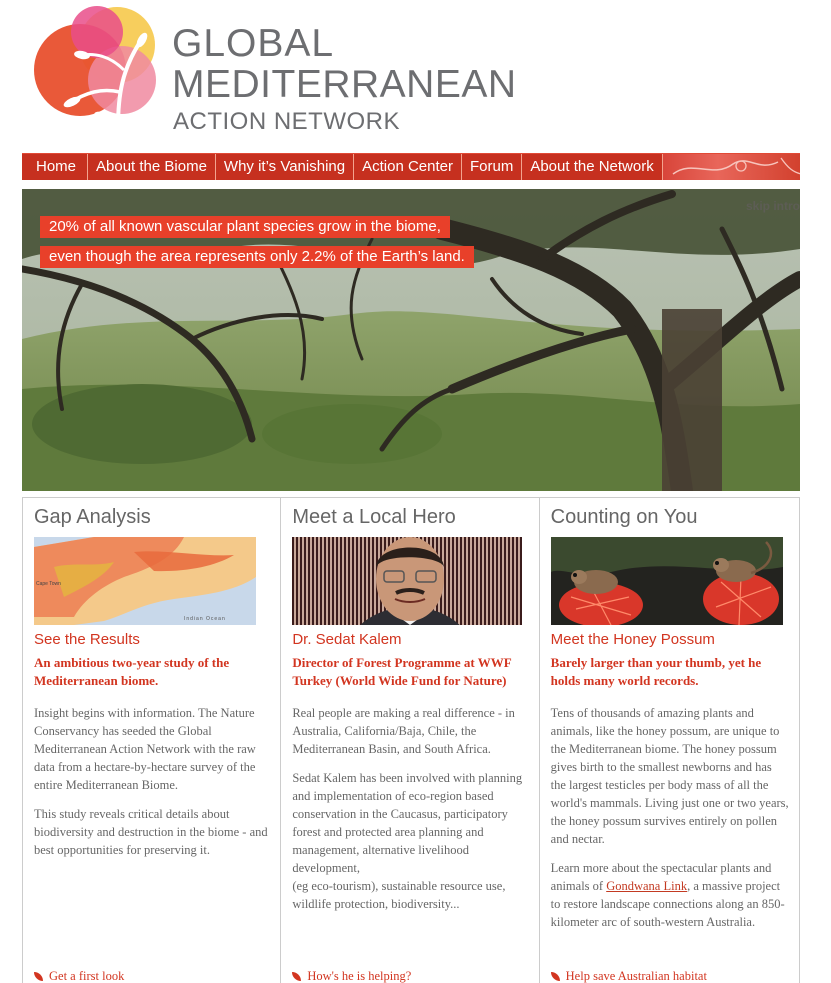 The image size is (831, 983). Describe the element at coordinates (285, 167) in the screenshot. I see `nav-item-why-its-vanishing: Why it’s Vanishing` at that location.